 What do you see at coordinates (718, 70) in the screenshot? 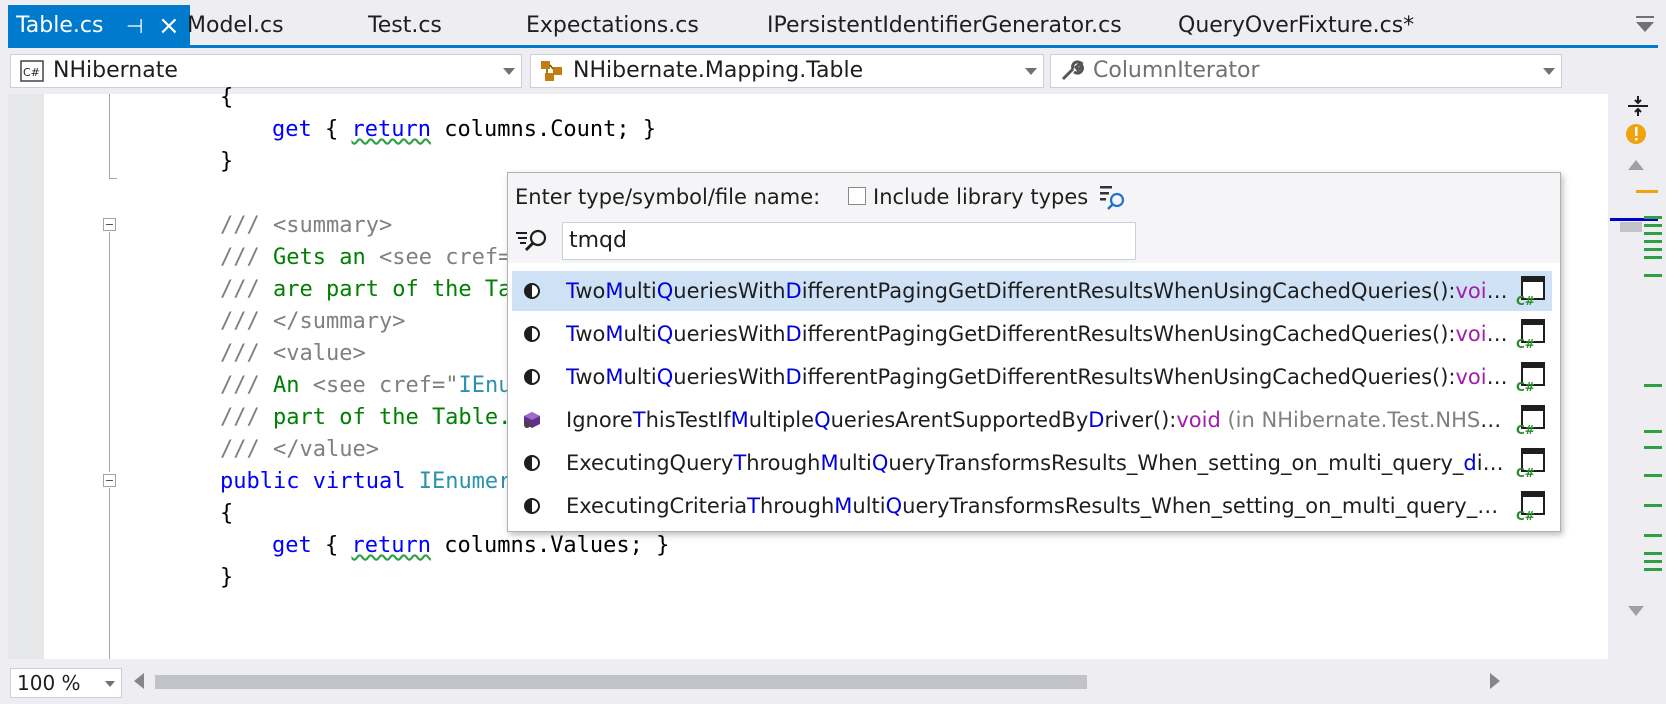
I see `type-name: NHibernate.Mapping.Table` at bounding box center [718, 70].